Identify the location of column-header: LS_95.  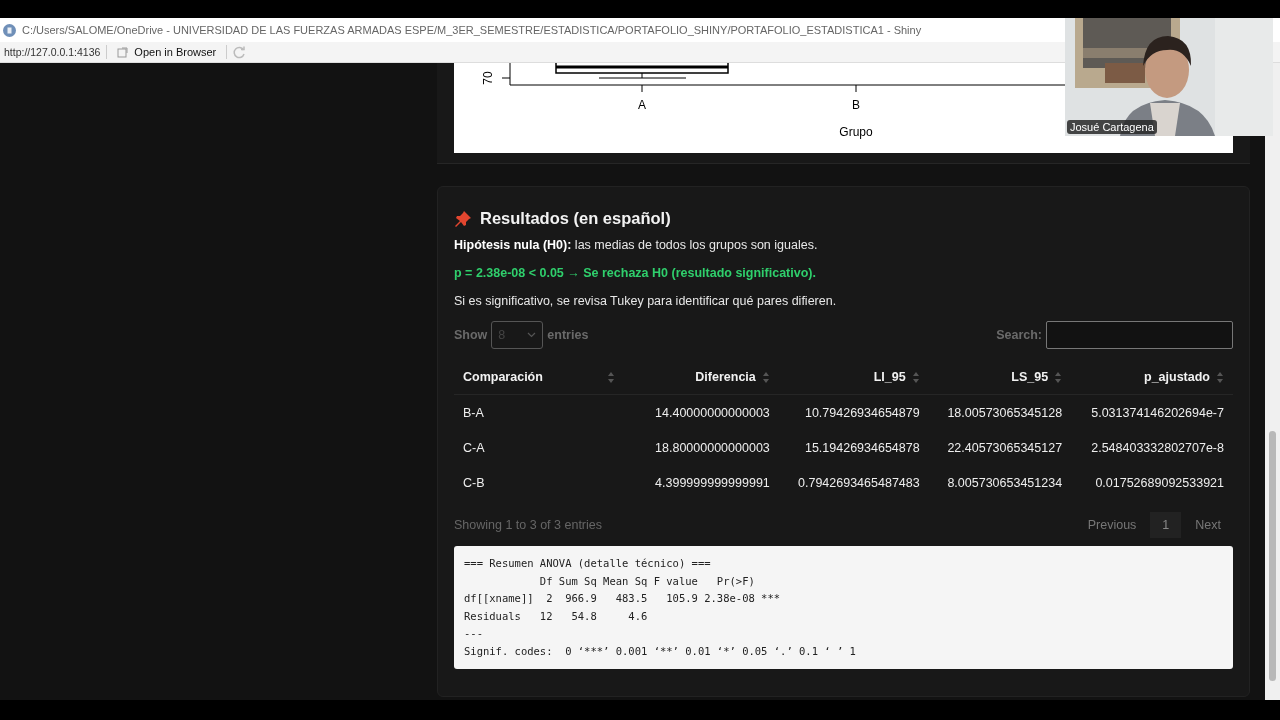
(1000, 377).